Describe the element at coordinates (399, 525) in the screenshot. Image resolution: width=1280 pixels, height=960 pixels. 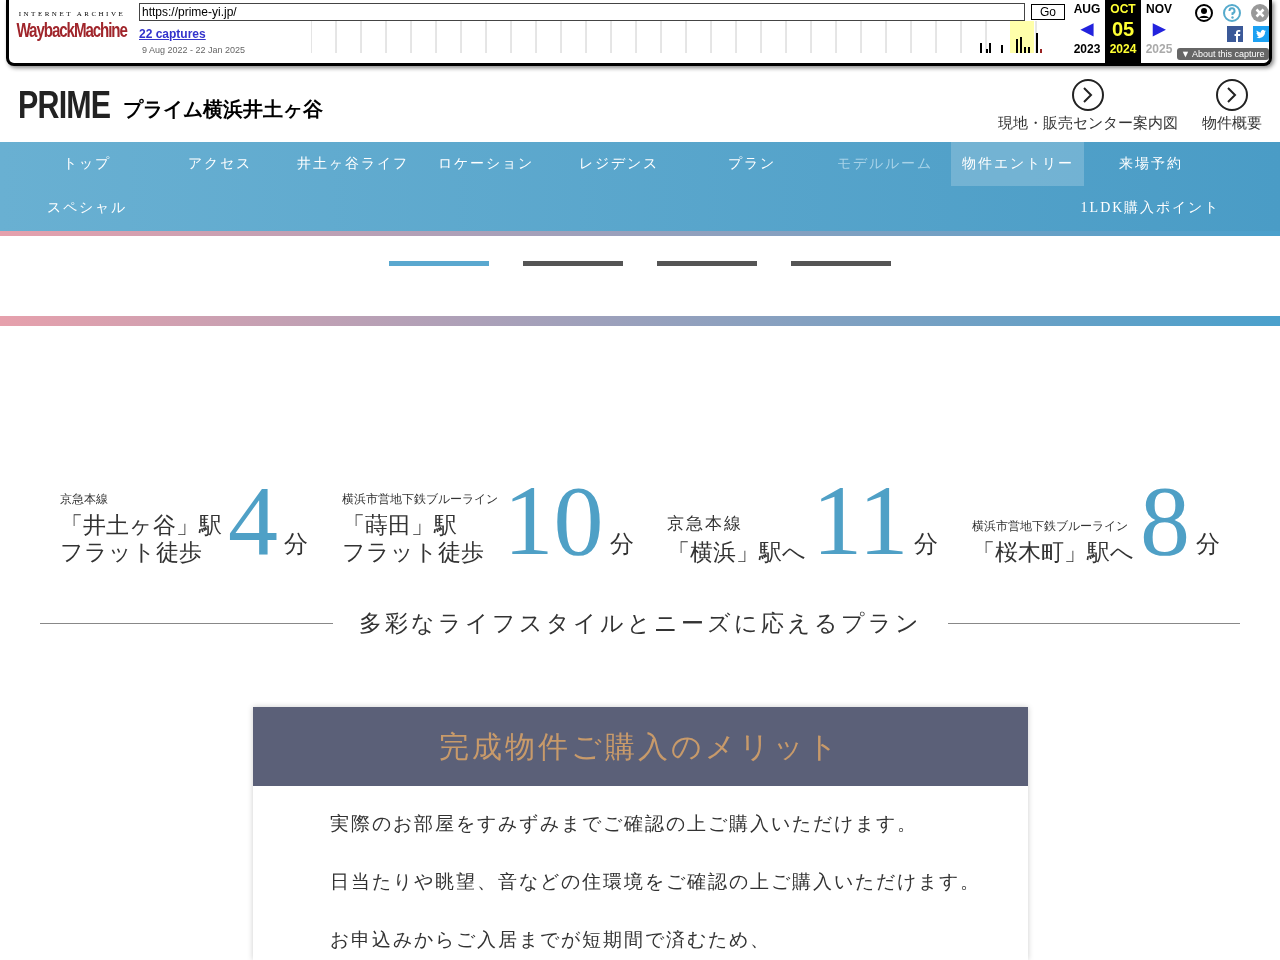
I see `station-name: 「蒔田」駅` at that location.